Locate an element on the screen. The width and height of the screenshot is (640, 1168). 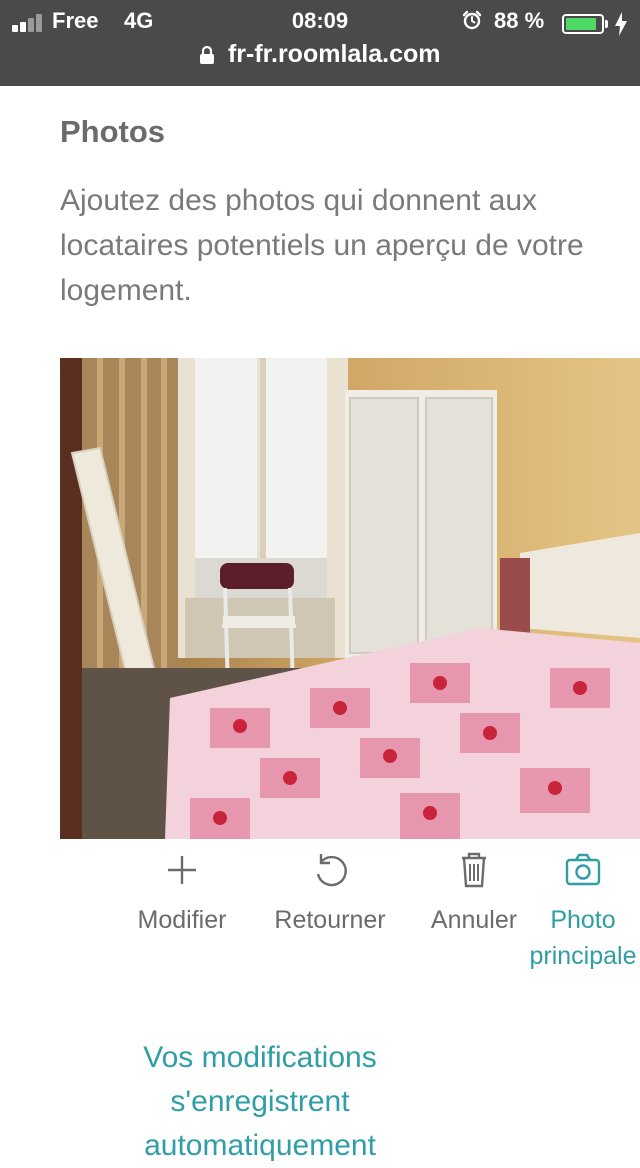
lock-icon is located at coordinates (207, 54).